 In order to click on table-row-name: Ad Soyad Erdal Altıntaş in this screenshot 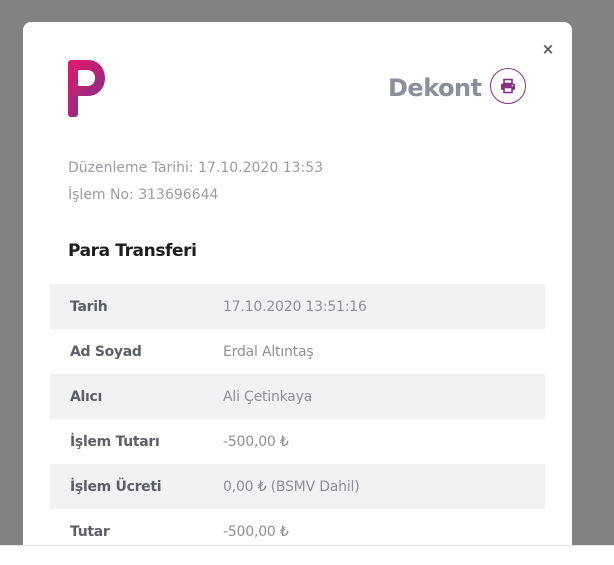, I will do `click(297, 351)`.